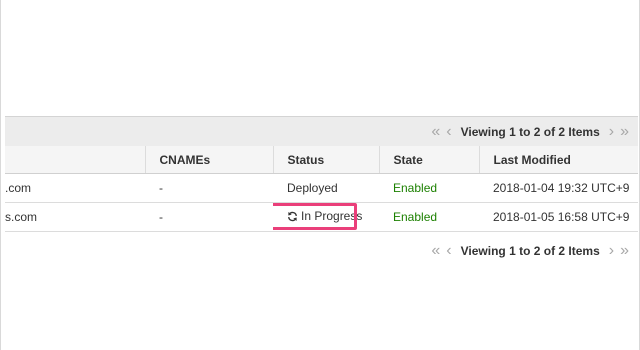 Image resolution: width=640 pixels, height=350 pixels. Describe the element at coordinates (428, 160) in the screenshot. I see `column-header-state: State` at that location.